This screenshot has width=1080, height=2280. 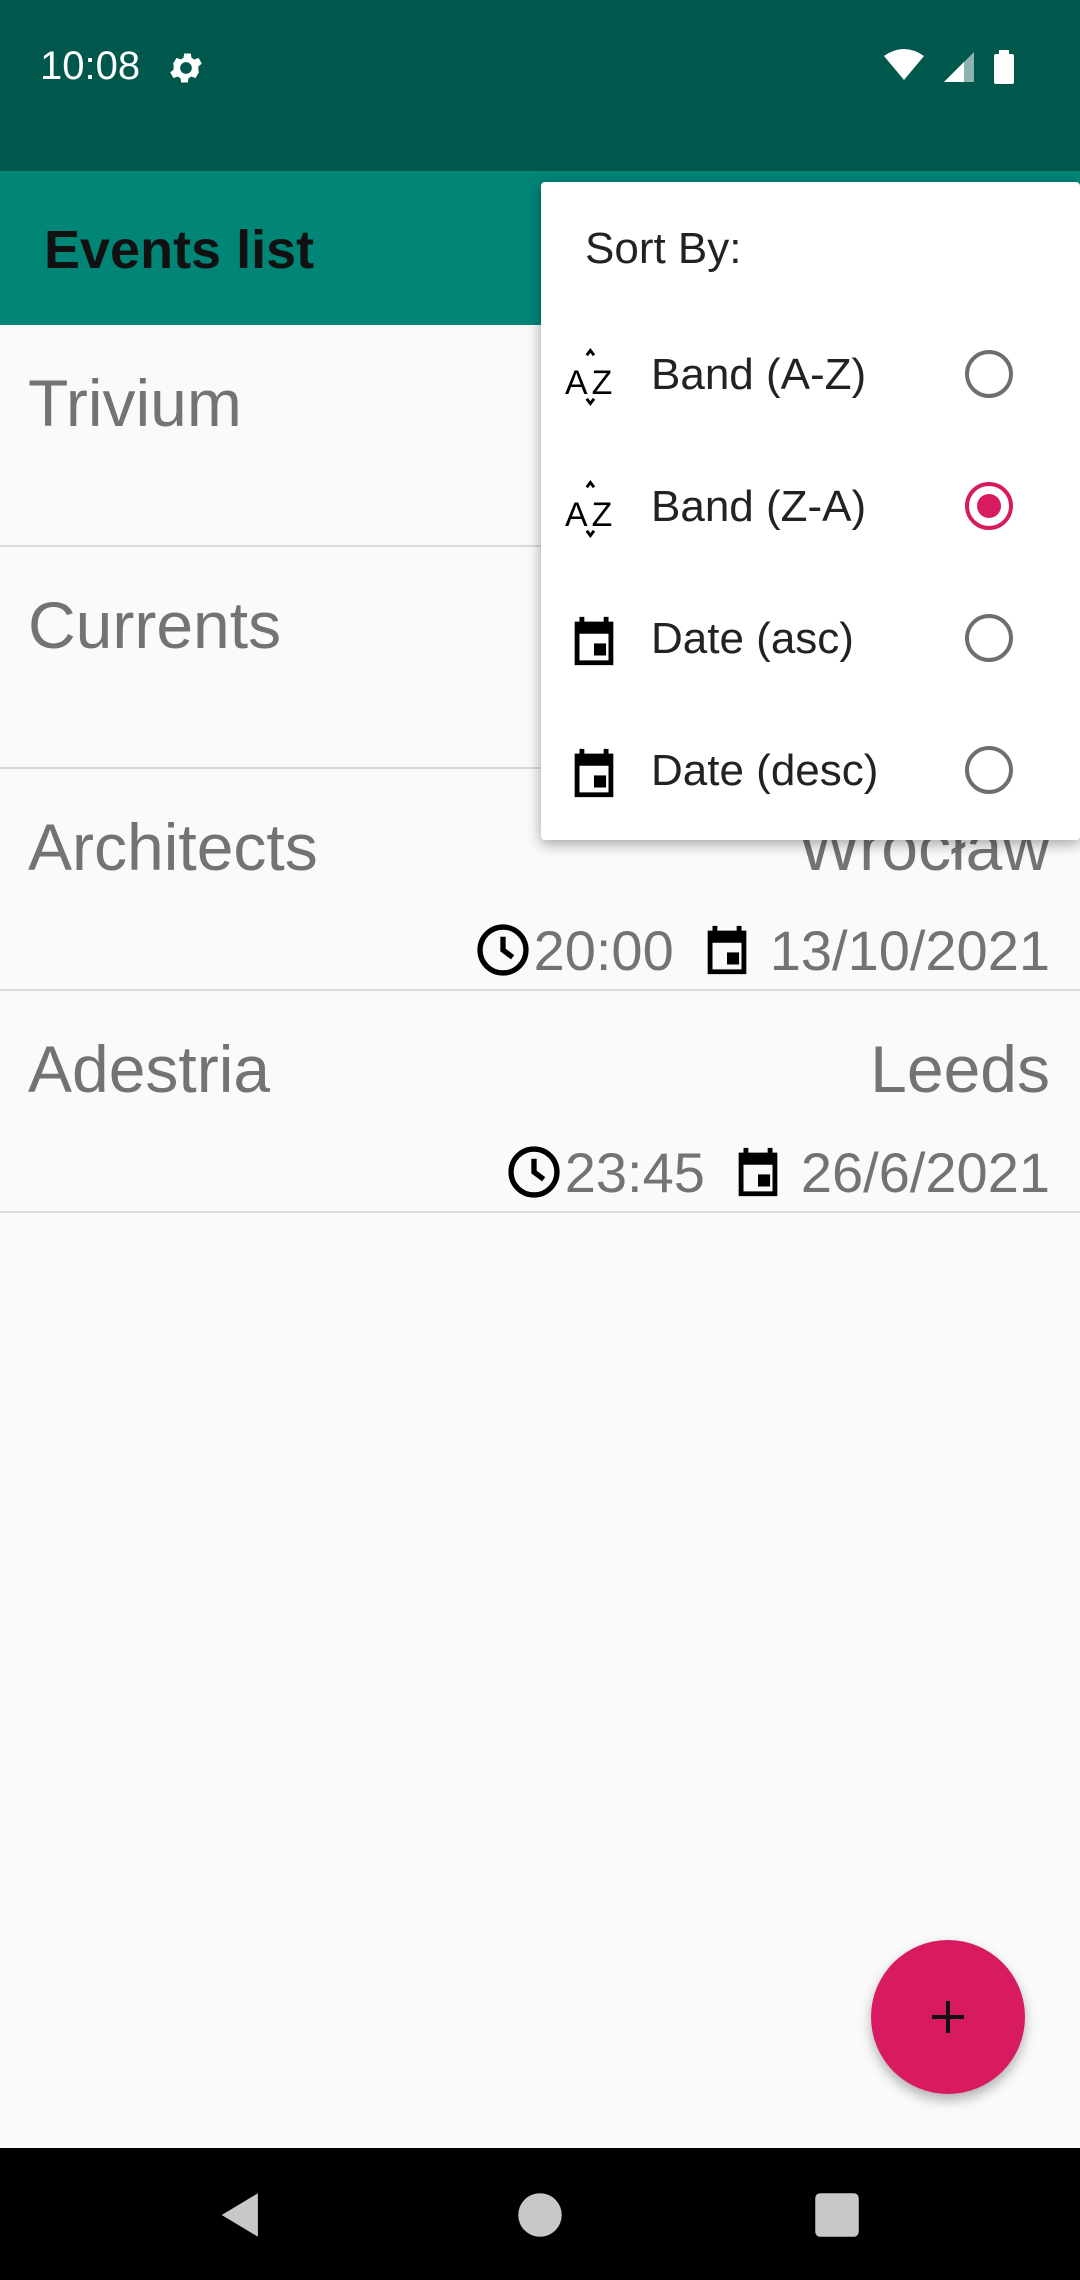 What do you see at coordinates (1004, 69) in the screenshot?
I see `battery-icon` at bounding box center [1004, 69].